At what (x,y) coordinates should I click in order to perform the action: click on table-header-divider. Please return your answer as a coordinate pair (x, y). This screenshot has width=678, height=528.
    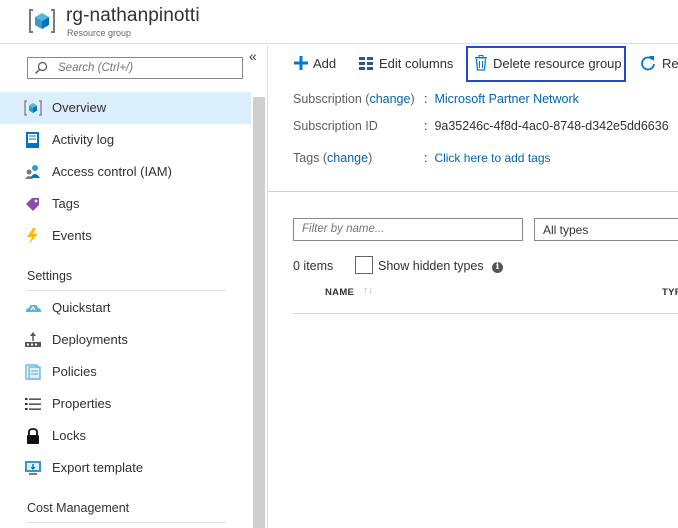
    Looking at the image, I should click on (485, 313).